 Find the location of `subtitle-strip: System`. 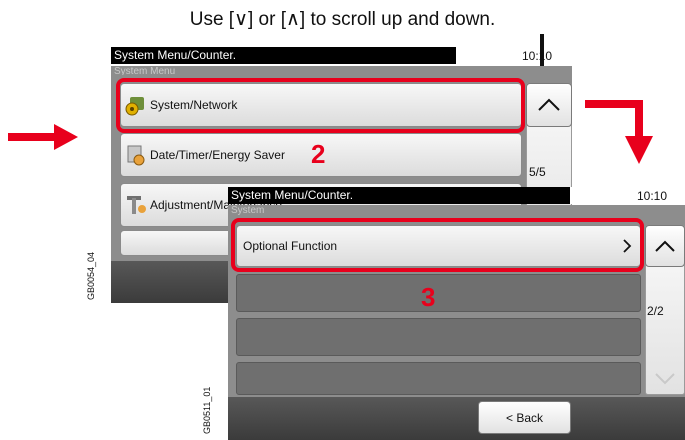

subtitle-strip: System is located at coordinates (456, 210).